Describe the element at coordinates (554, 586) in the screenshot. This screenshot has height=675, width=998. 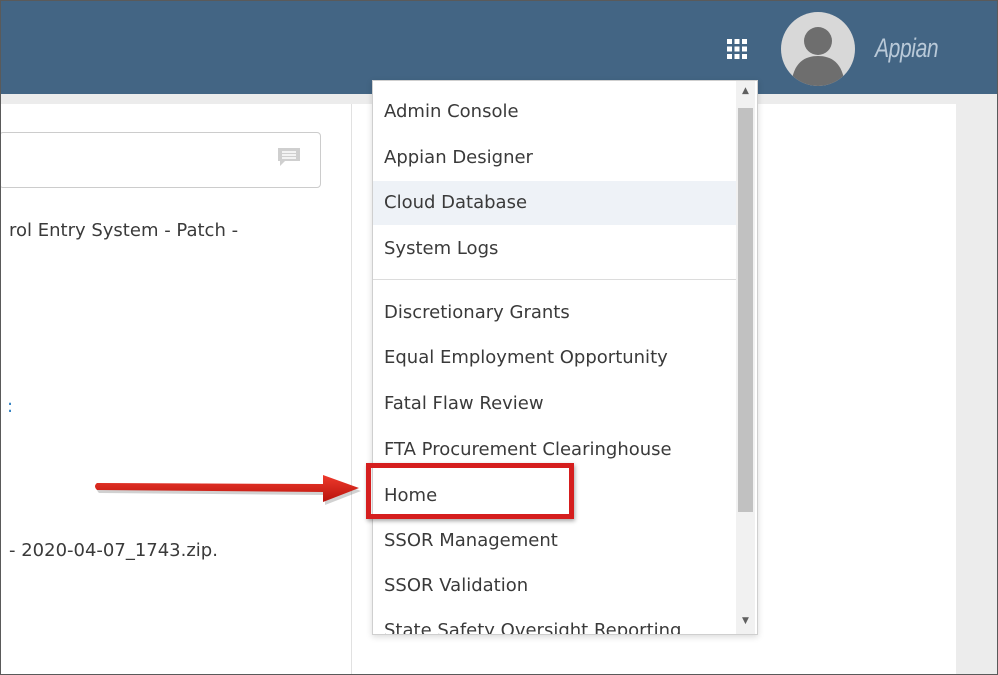
I see `menu-item-ssor-validation: SSOR Validation` at that location.